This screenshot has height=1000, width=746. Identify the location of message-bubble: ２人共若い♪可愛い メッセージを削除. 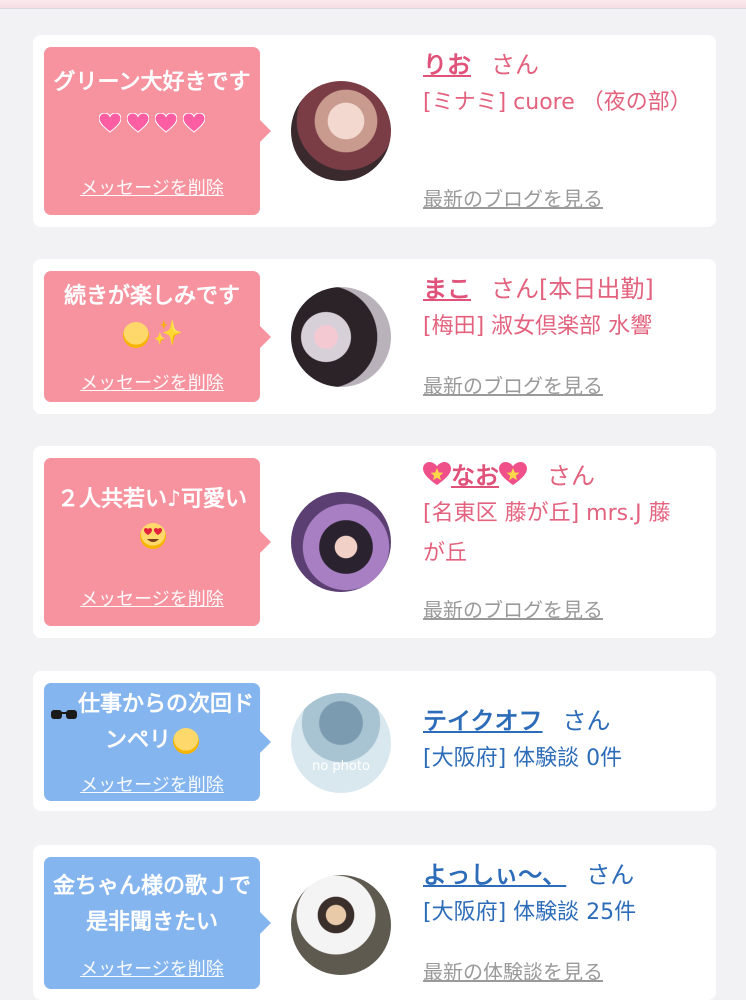
(157, 542).